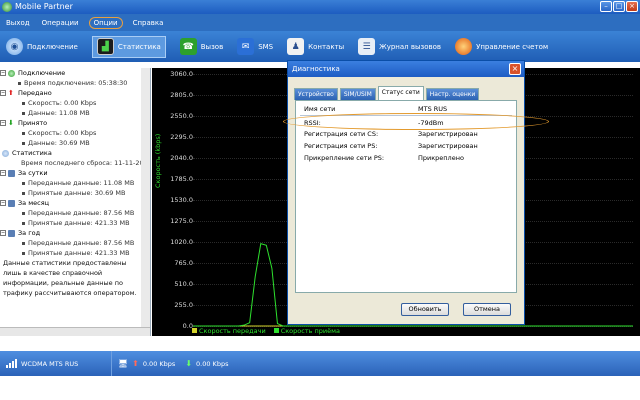 This screenshot has width=640, height=400. I want to click on maximize-icon: □, so click(619, 6).